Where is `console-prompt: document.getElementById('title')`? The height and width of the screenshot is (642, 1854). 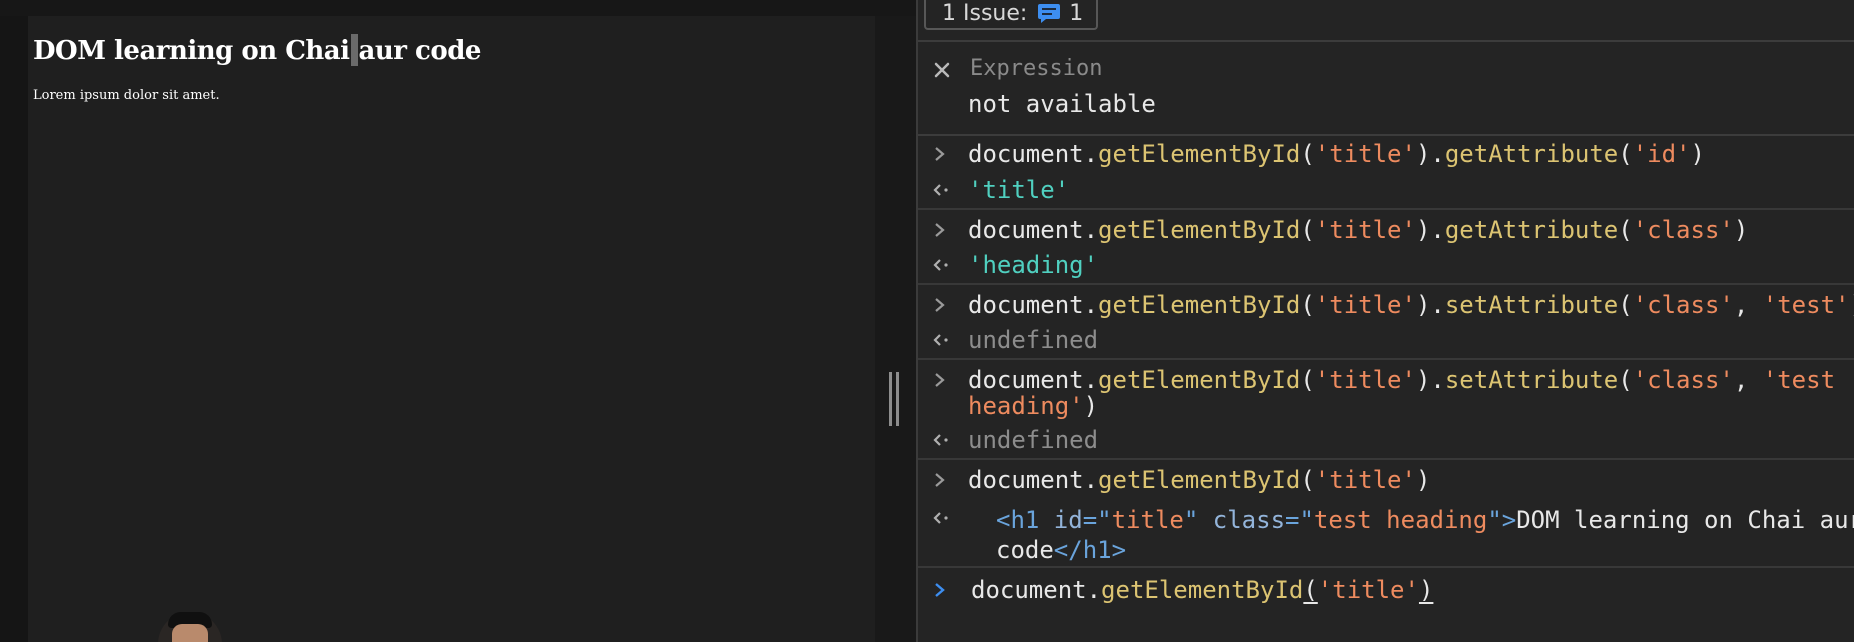 console-prompt: document.getElementById('title') is located at coordinates (1386, 605).